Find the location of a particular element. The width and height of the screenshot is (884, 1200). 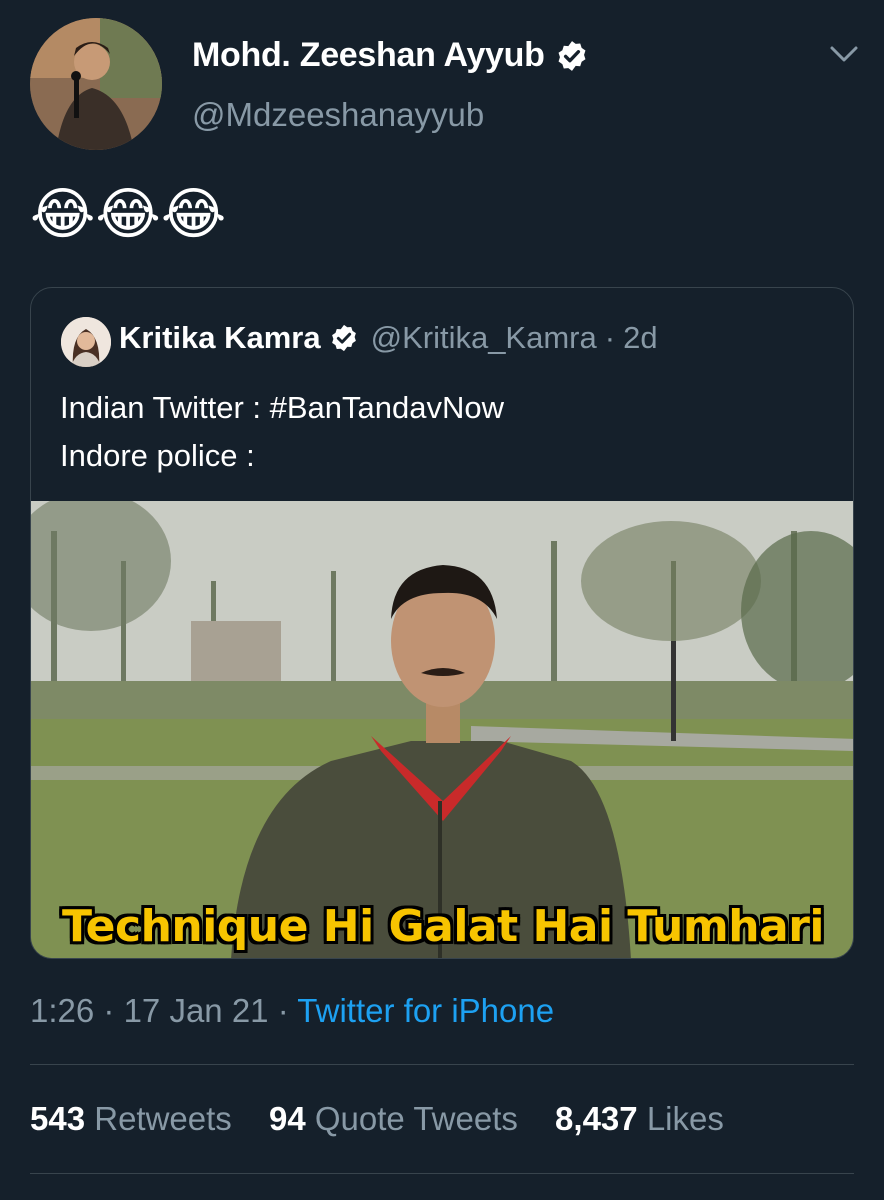

tweet-timestamp: 1:26 · 17 Jan 21 · Twitter for iPhone is located at coordinates (292, 1011).